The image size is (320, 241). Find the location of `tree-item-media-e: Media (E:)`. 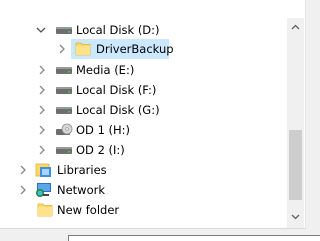

tree-item-media-e: Media (E:) is located at coordinates (143, 70).